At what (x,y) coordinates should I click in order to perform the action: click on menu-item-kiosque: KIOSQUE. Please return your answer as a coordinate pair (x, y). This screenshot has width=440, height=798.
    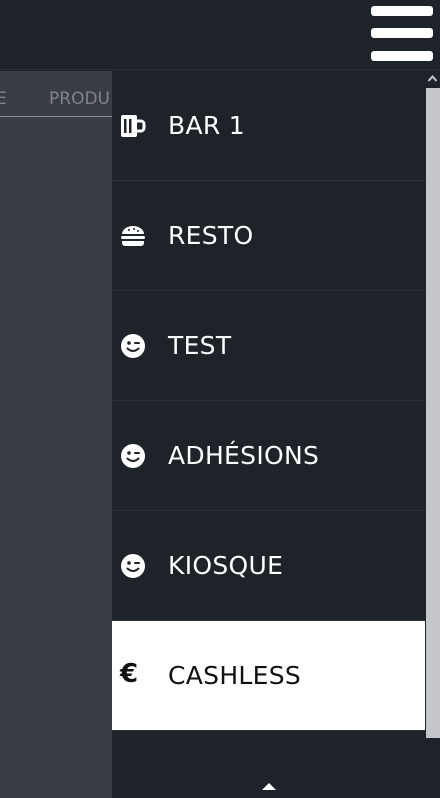
    Looking at the image, I should click on (268, 566).